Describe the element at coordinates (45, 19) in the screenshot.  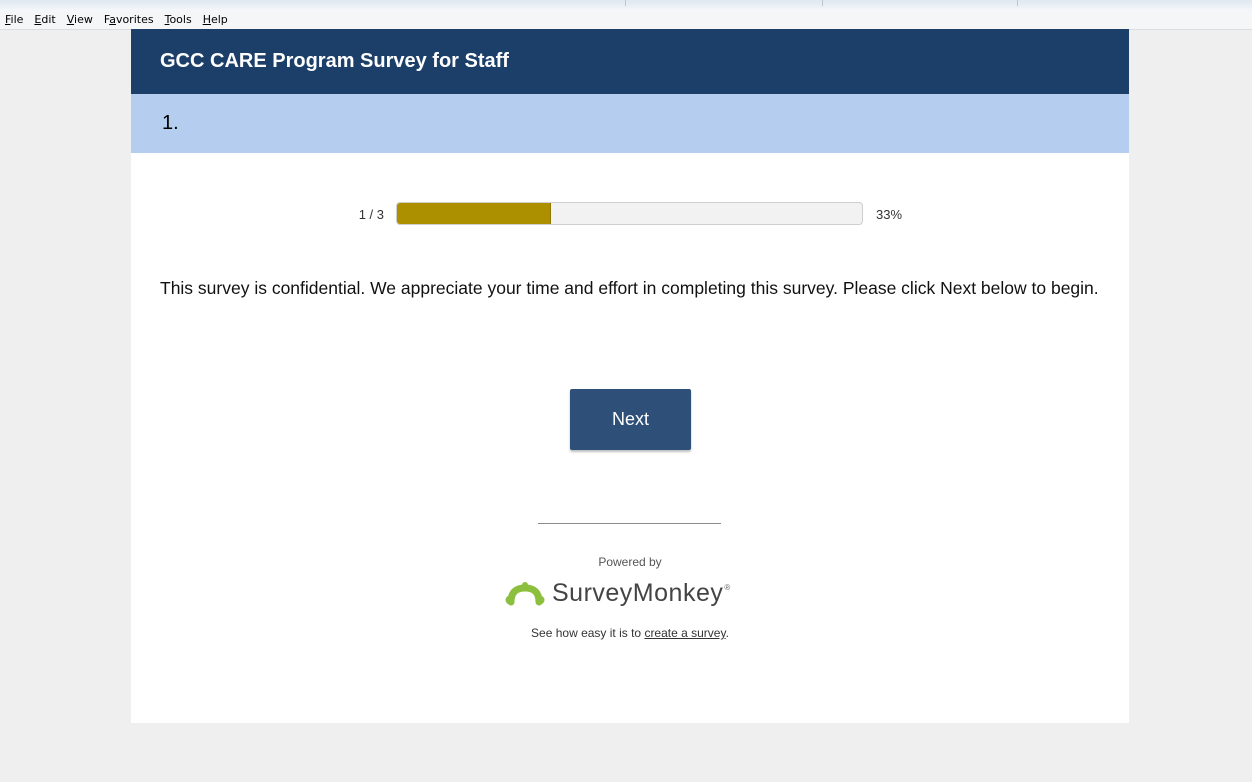
I see `menu-edit: Edit` at that location.